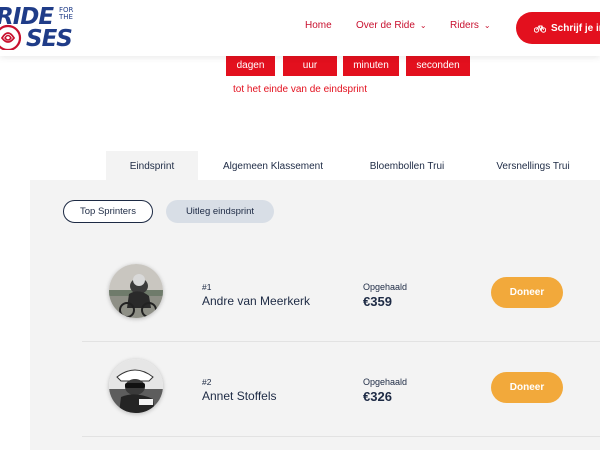 This screenshot has width=600, height=450. Describe the element at coordinates (385, 25) in the screenshot. I see `nav-over-de-ride-label: Over de Ride` at that location.